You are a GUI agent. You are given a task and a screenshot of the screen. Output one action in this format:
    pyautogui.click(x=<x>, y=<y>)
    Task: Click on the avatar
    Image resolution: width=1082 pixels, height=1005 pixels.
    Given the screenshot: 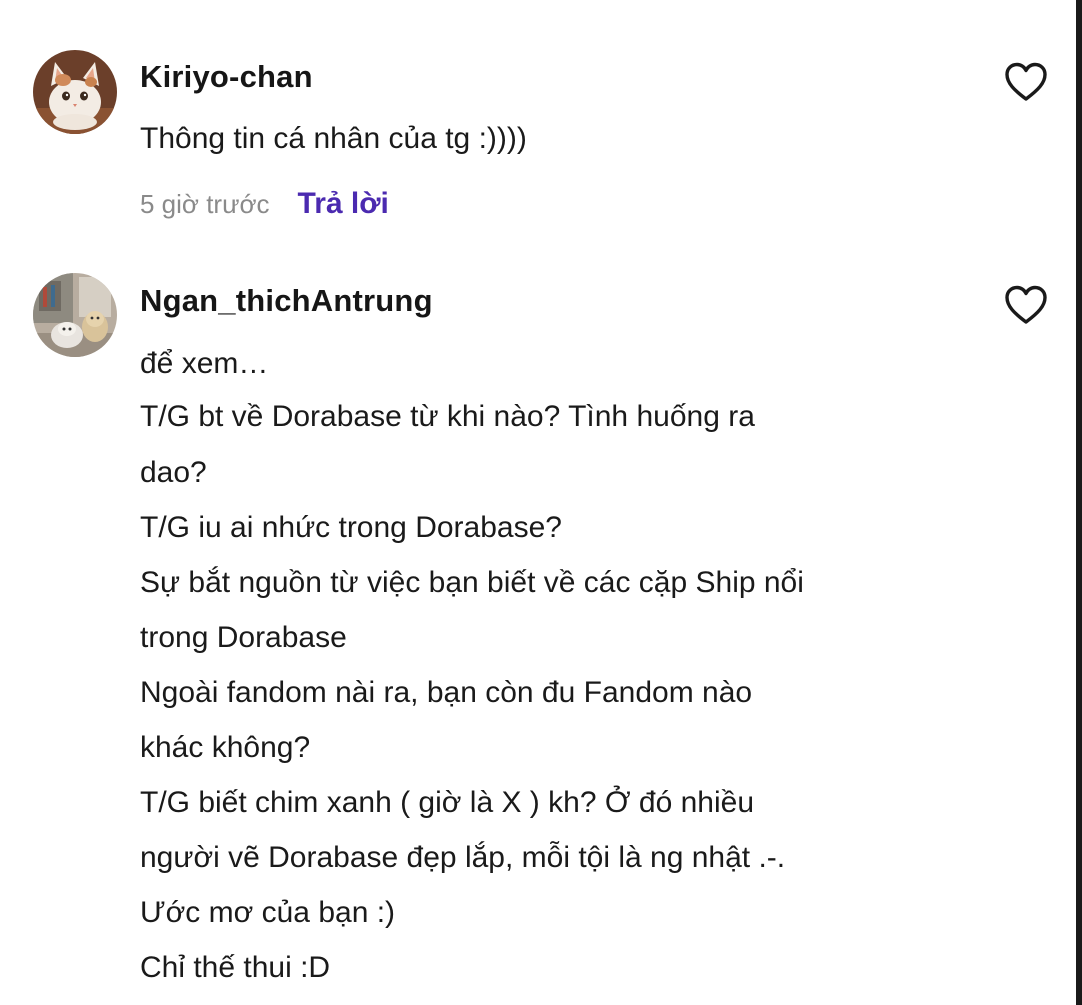 What is the action you would take?
    pyautogui.click(x=75, y=315)
    